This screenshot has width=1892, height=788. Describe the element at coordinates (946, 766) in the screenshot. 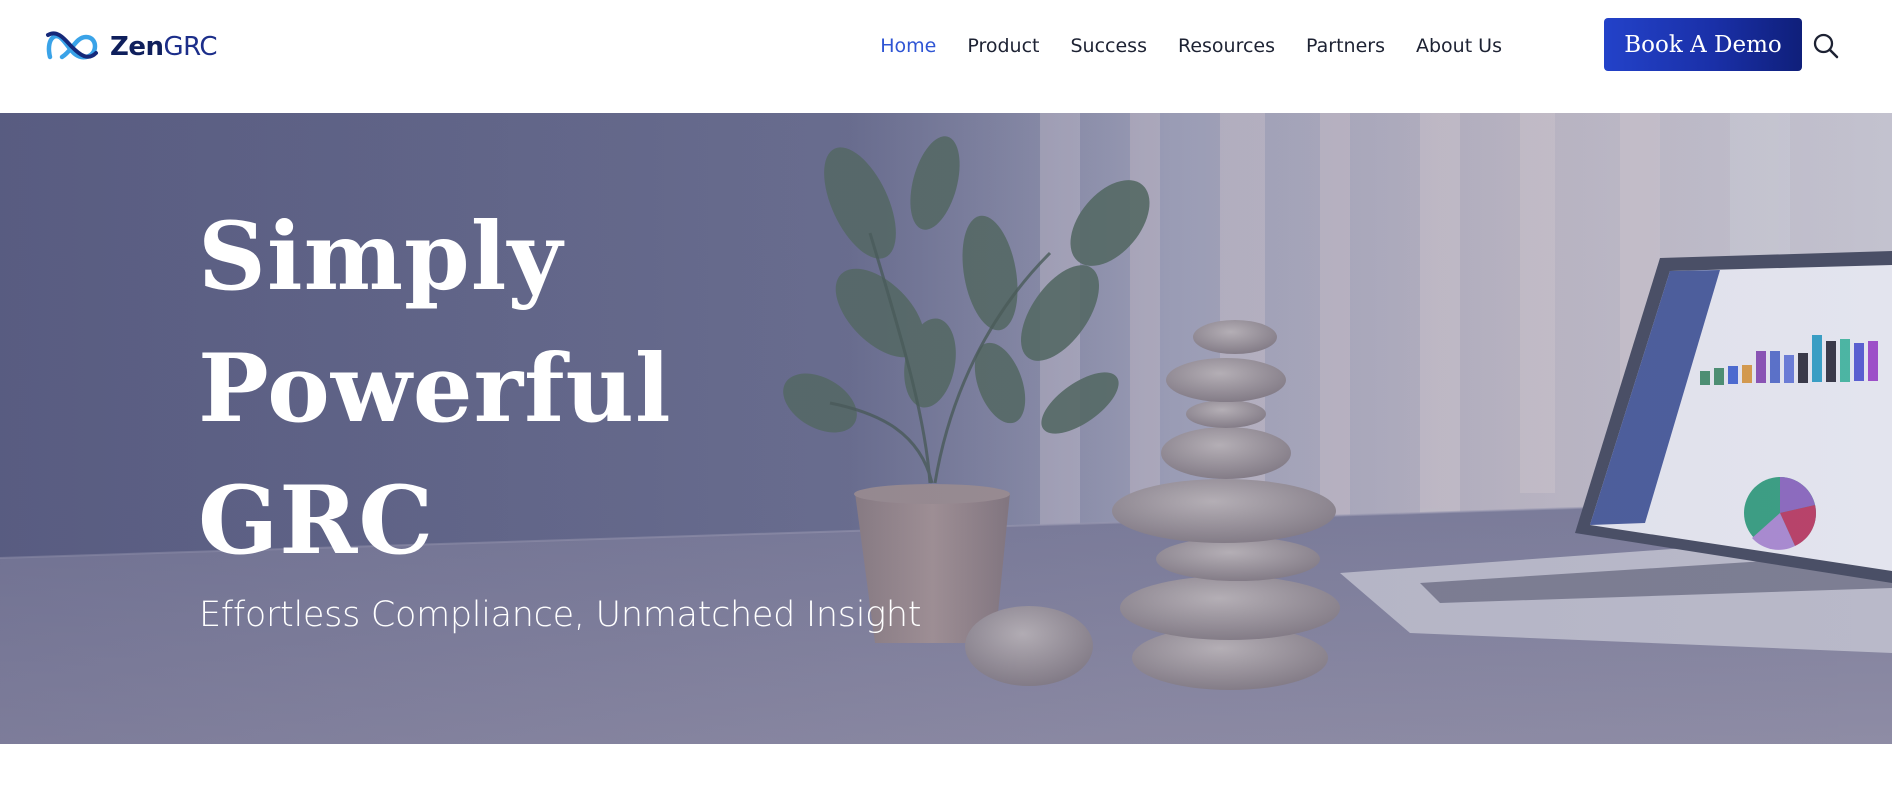

I see `page-content-start` at that location.